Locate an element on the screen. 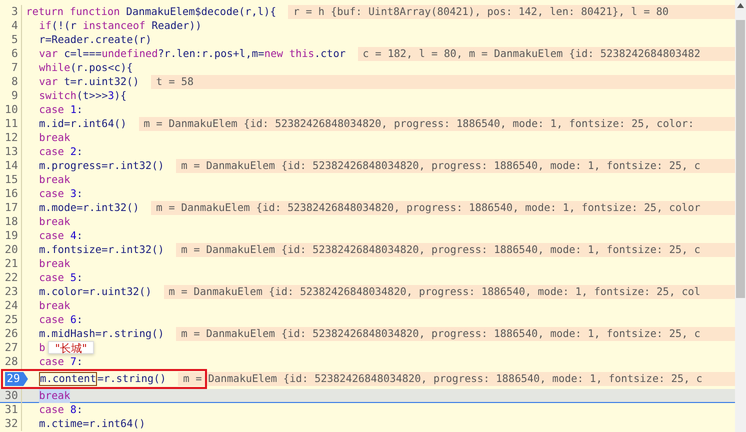 The width and height of the screenshot is (746, 432). code-line: case 6: is located at coordinates (60, 320).